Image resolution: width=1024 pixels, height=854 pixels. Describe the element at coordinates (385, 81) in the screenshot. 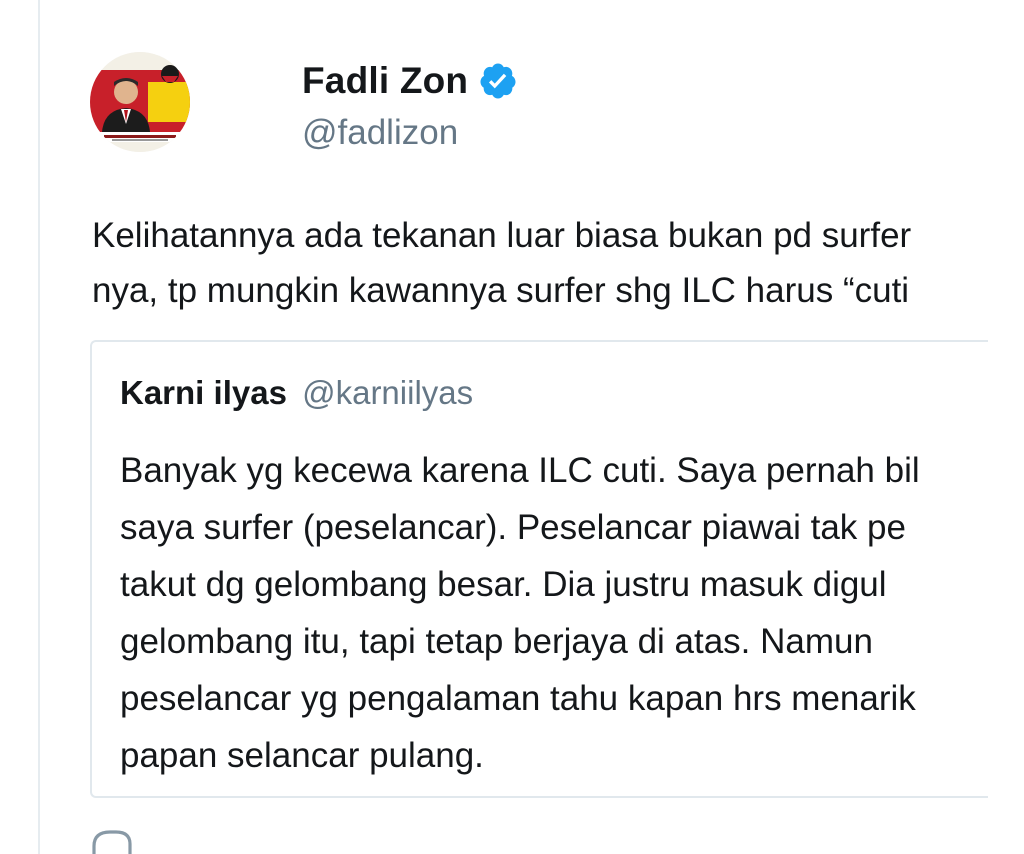

I see `author-display-name: Fadli Zon` at that location.